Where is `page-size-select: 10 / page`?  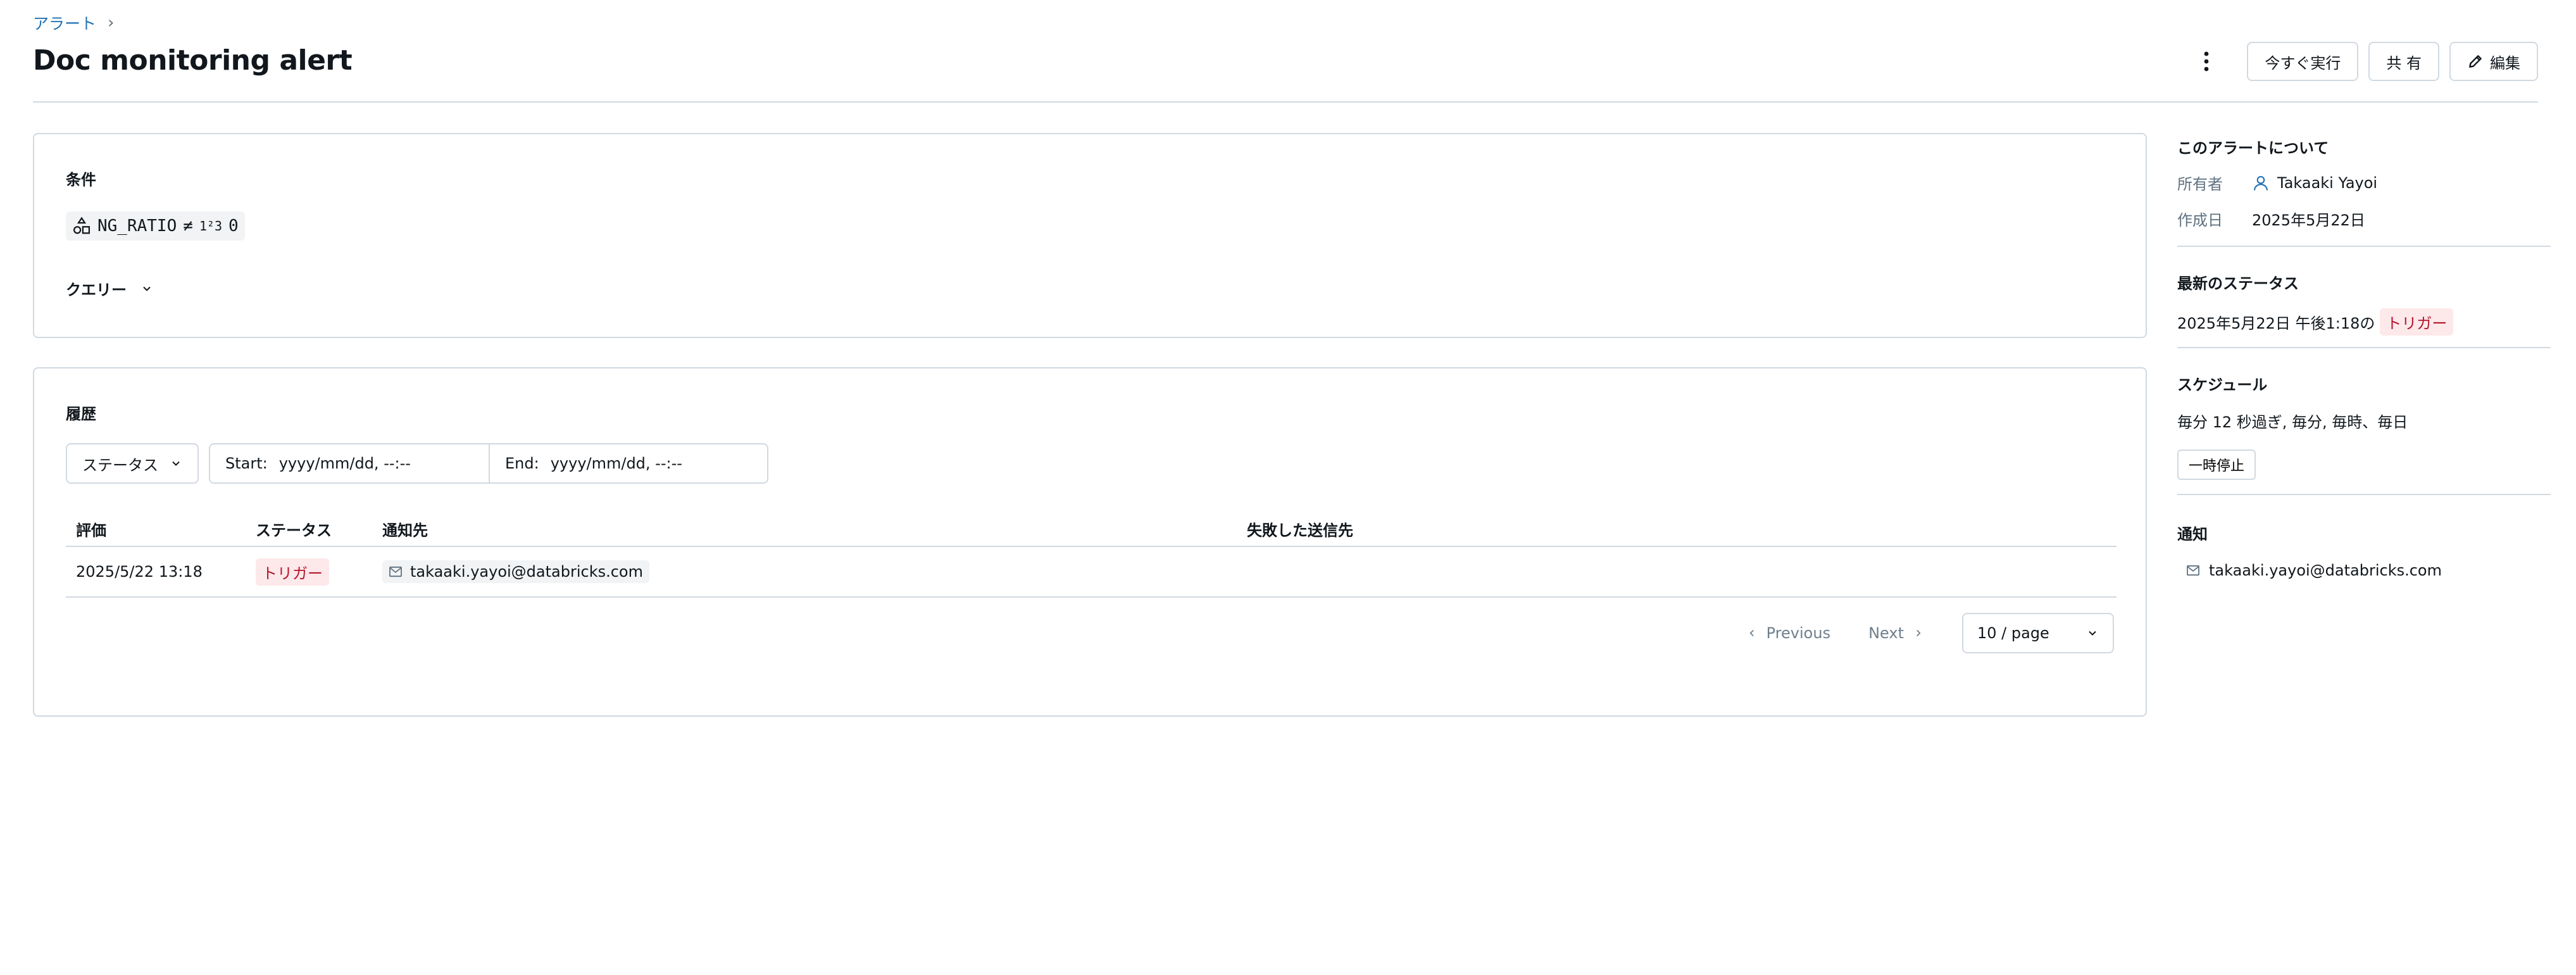 page-size-select: 10 / page is located at coordinates (2038, 633).